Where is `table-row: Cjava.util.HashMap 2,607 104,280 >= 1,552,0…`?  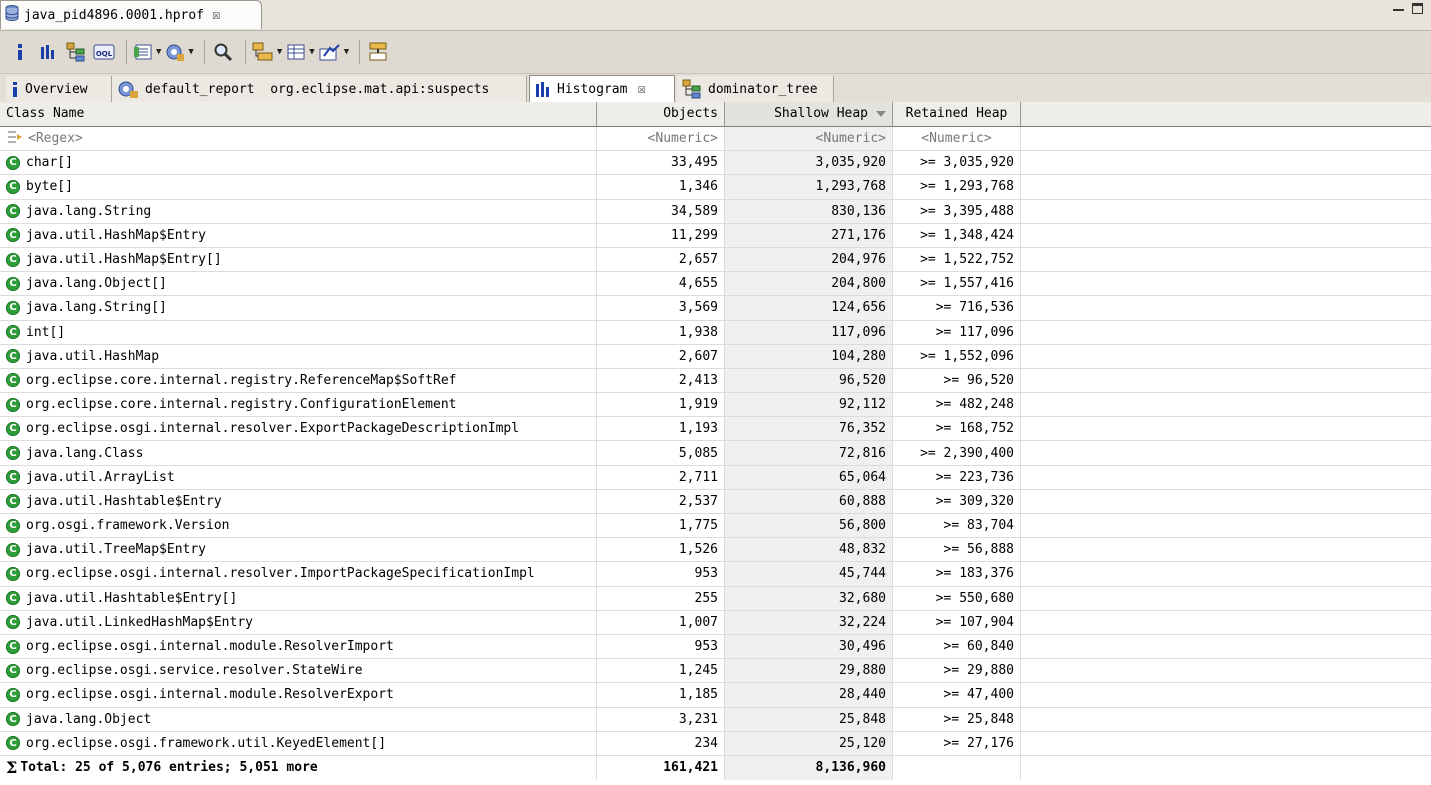
table-row: Cjava.util.HashMap 2,607 104,280 >= 1,552,0… is located at coordinates (715, 356).